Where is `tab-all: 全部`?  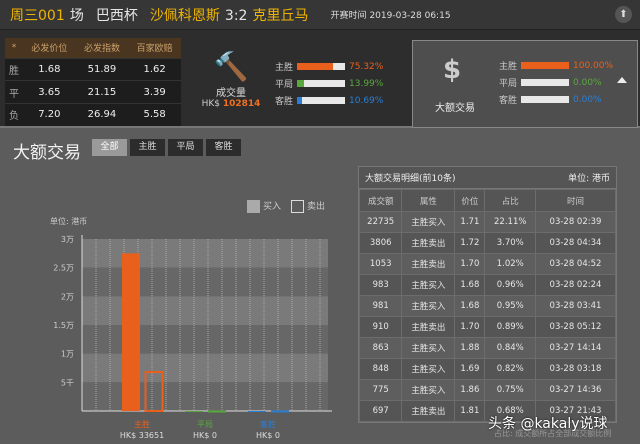 tab-all: 全部 is located at coordinates (109, 147).